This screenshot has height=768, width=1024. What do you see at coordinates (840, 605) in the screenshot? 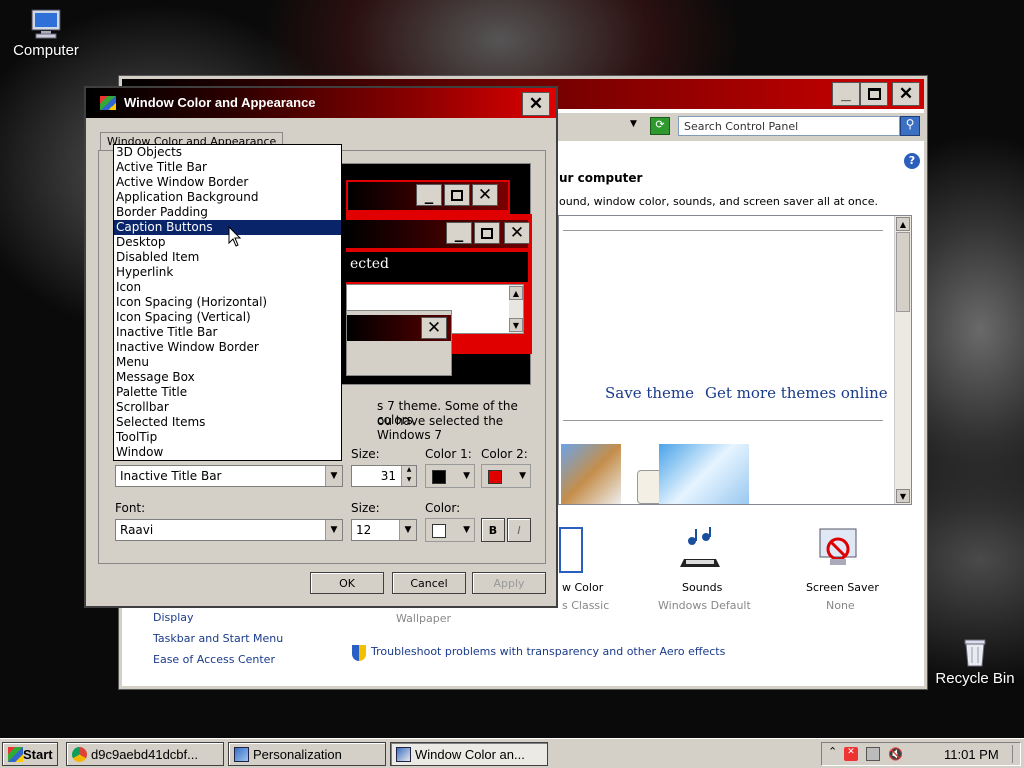
I see `screen-saver-sub: None` at bounding box center [840, 605].